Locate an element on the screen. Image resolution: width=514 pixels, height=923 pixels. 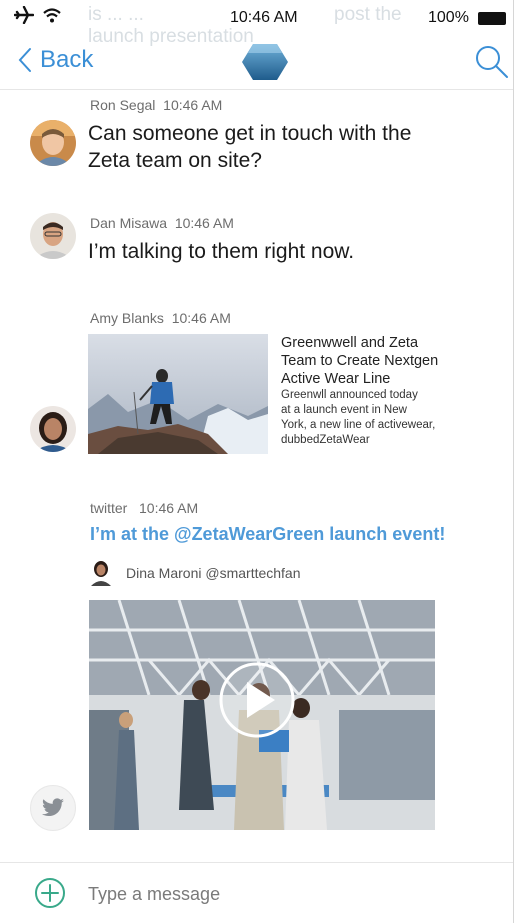
message-meta: Amy Blanks 10:46 AM is located at coordinates (160, 318).